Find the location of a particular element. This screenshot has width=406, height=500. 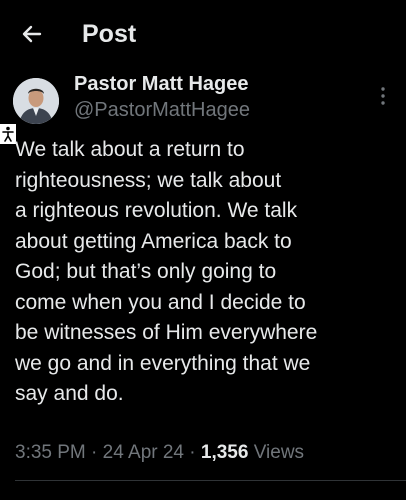

author-handle: @PastorMattHagee is located at coordinates (162, 110).